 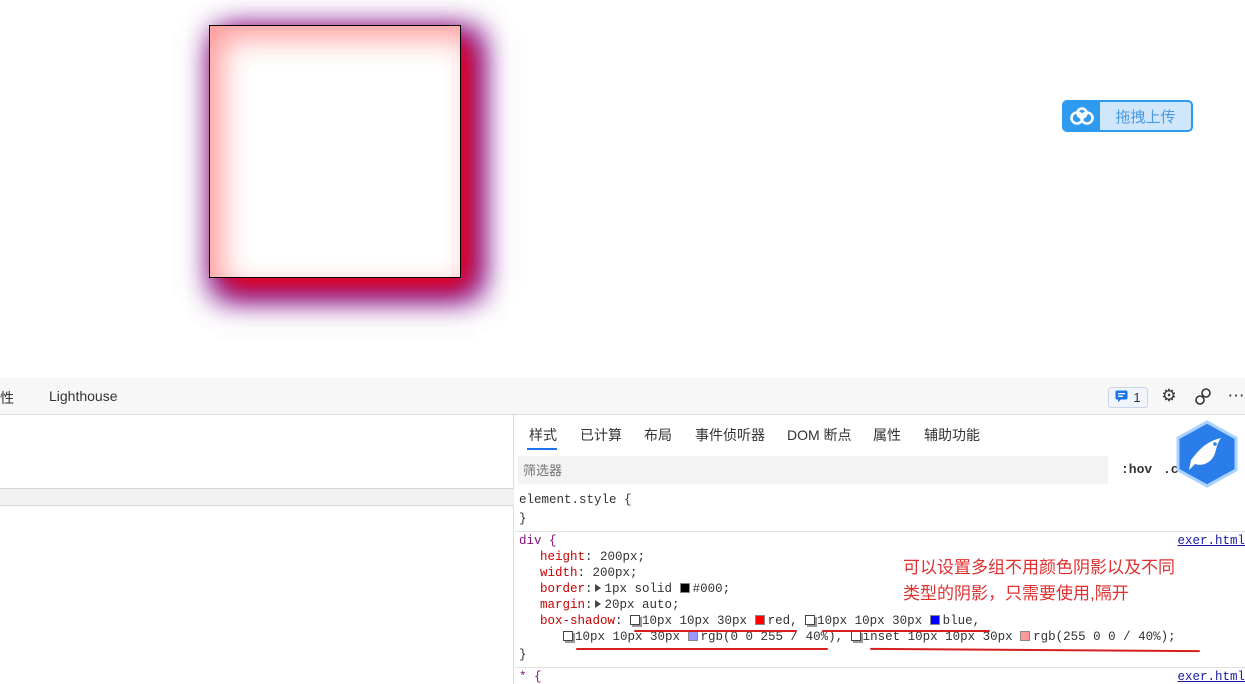 What do you see at coordinates (1137, 397) in the screenshot?
I see `issues-count: 1` at bounding box center [1137, 397].